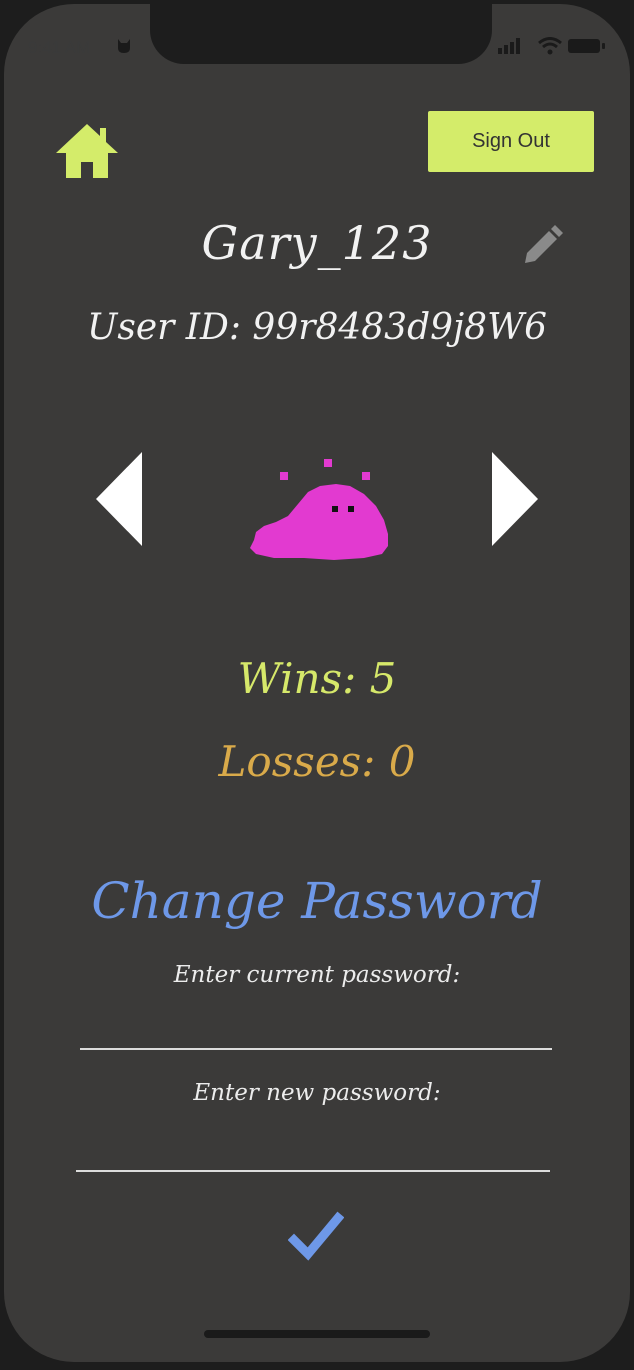 Image resolution: width=634 pixels, height=1370 pixels. Describe the element at coordinates (542, 246) in the screenshot. I see `pencil-icon` at that location.